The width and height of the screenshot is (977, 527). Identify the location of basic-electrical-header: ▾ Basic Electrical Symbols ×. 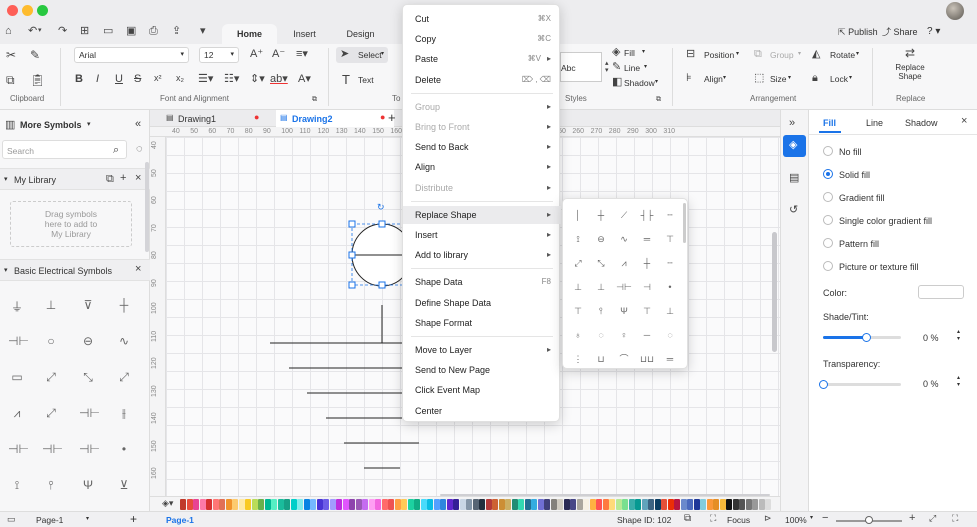
(75, 270).